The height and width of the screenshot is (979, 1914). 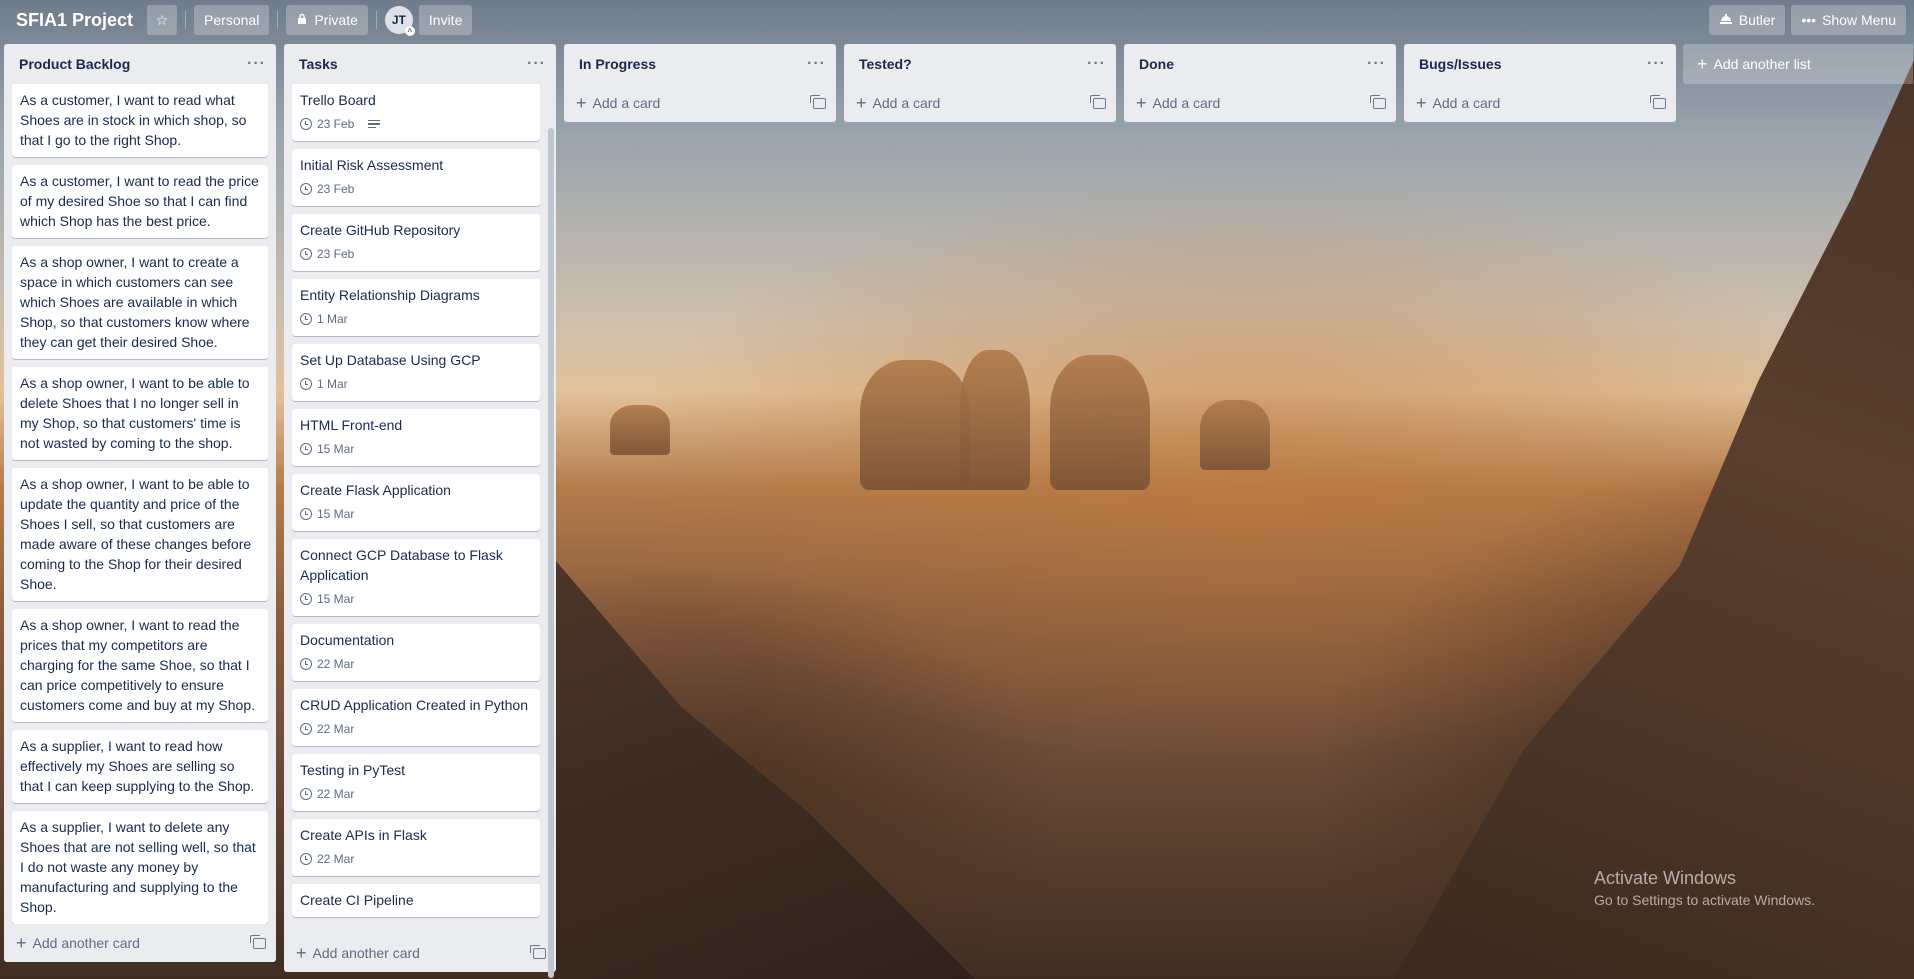 I want to click on add-list-label: Add another list, so click(x=1762, y=64).